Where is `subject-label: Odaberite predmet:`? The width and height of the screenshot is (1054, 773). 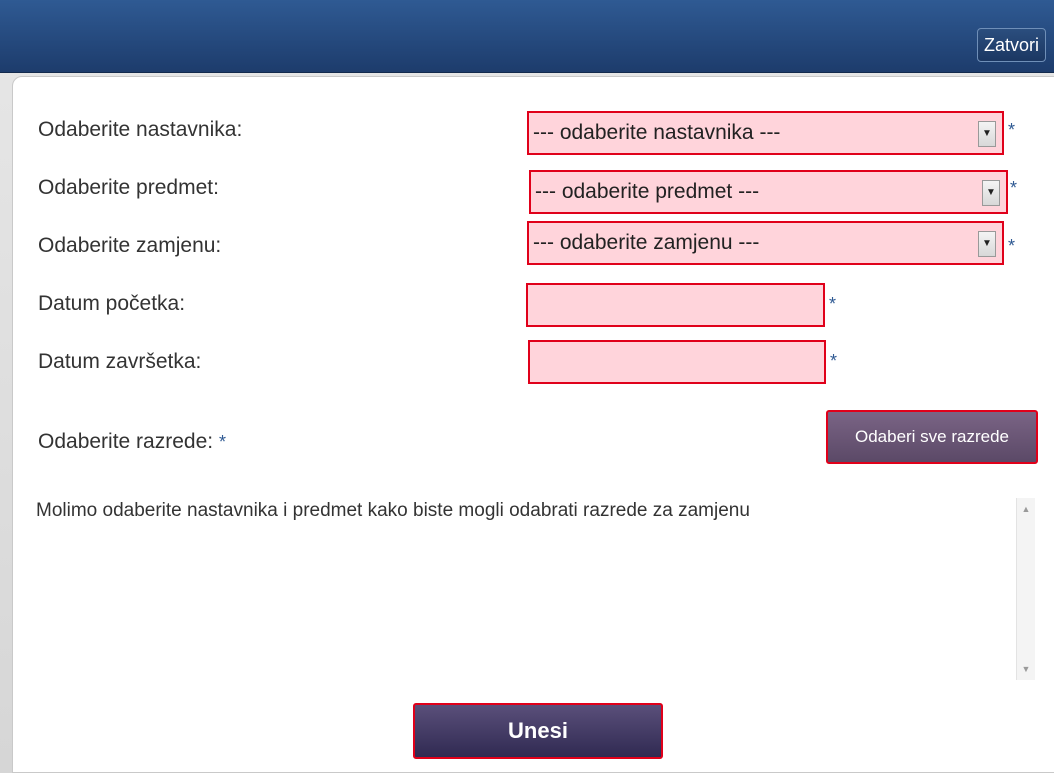
subject-label: Odaberite predmet: is located at coordinates (128, 187).